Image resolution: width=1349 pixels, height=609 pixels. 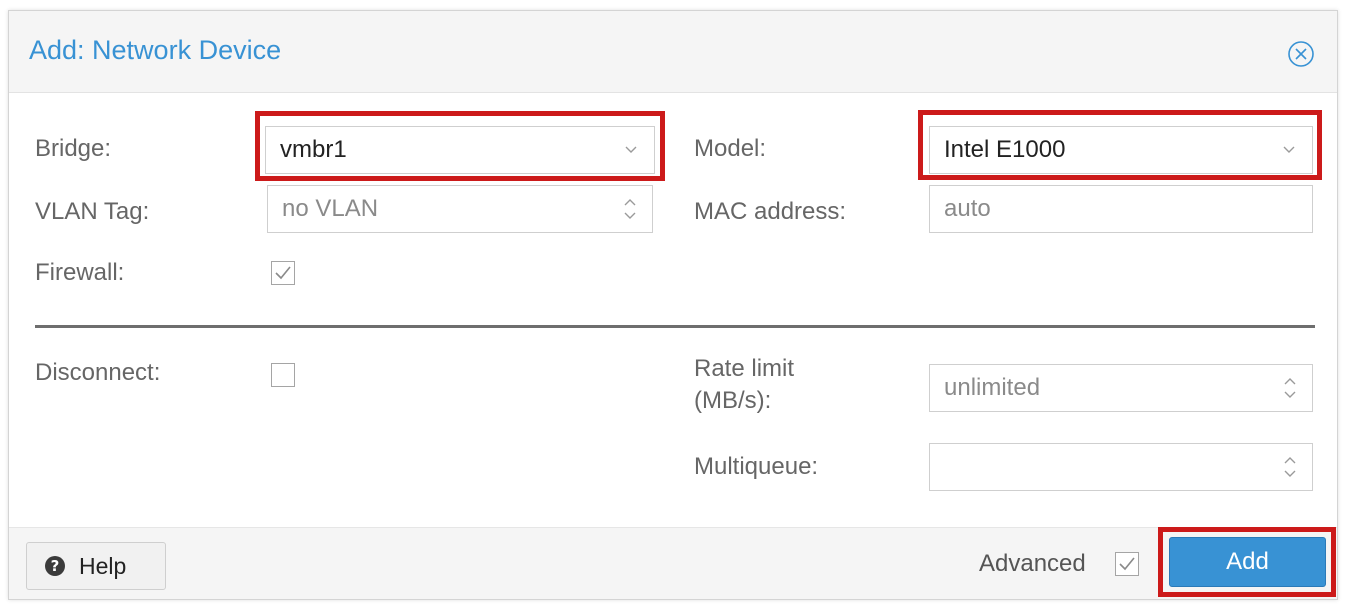 What do you see at coordinates (80, 272) in the screenshot?
I see `firewall-label: Firewall:` at bounding box center [80, 272].